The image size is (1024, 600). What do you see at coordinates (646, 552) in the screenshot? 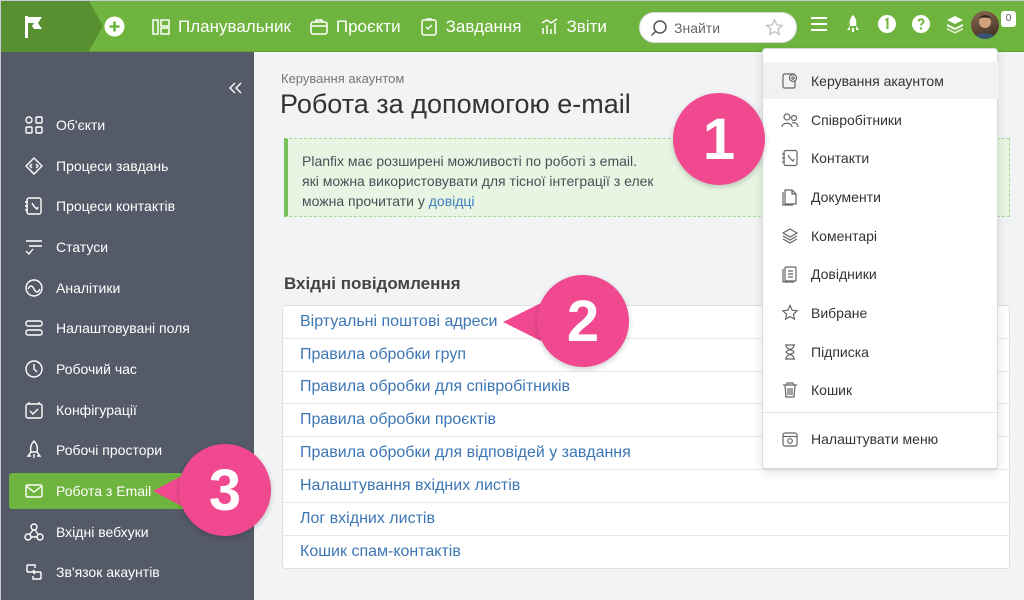
I see `link-spam-trash: Кошик спам-контактів` at bounding box center [646, 552].